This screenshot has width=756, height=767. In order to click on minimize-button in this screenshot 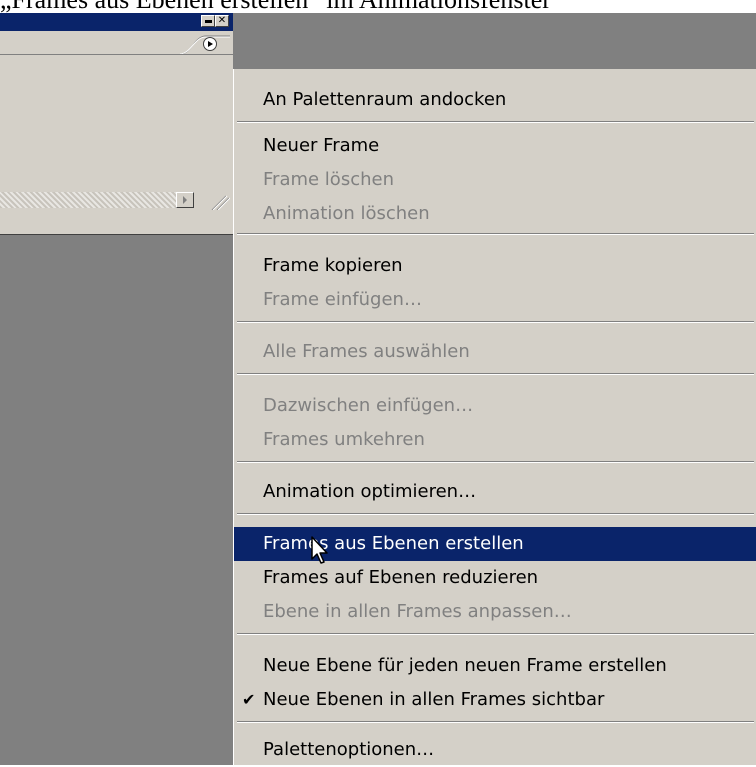, I will do `click(208, 21)`.